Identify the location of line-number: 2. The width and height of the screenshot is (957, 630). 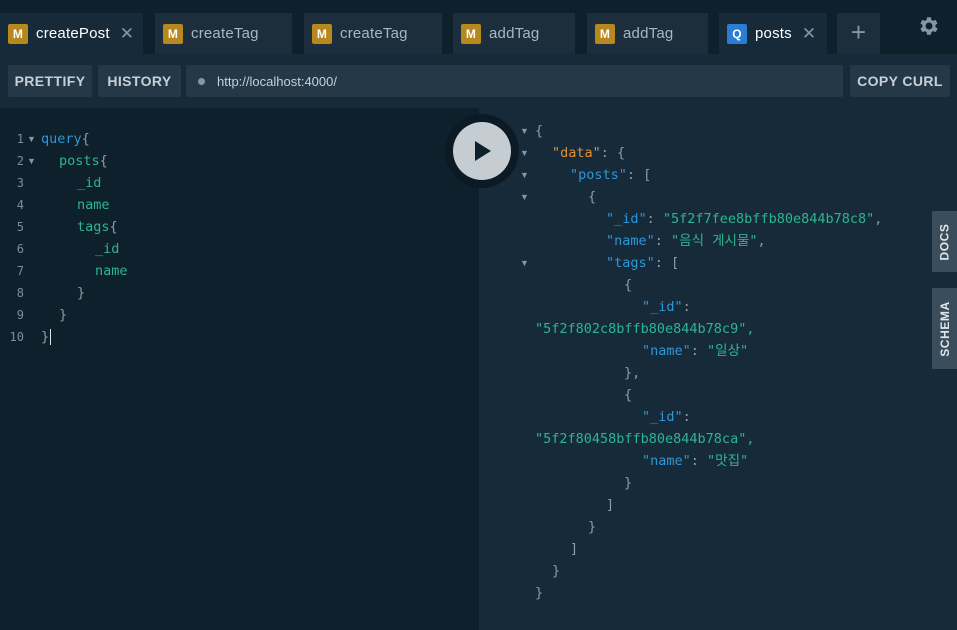
(20, 161).